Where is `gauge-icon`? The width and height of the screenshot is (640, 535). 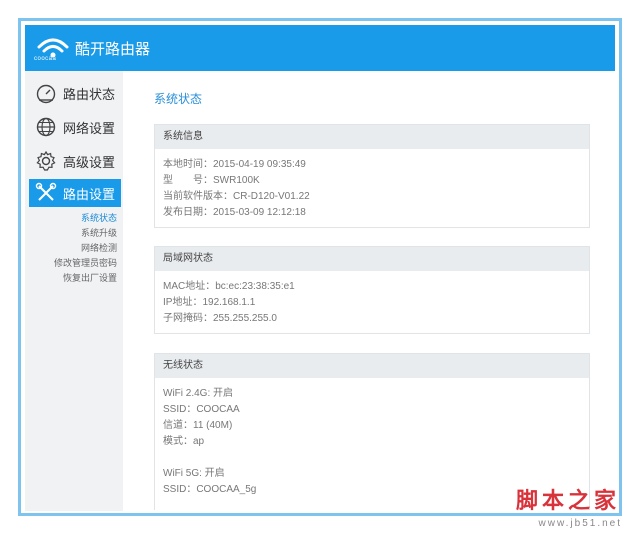
gauge-icon is located at coordinates (46, 94).